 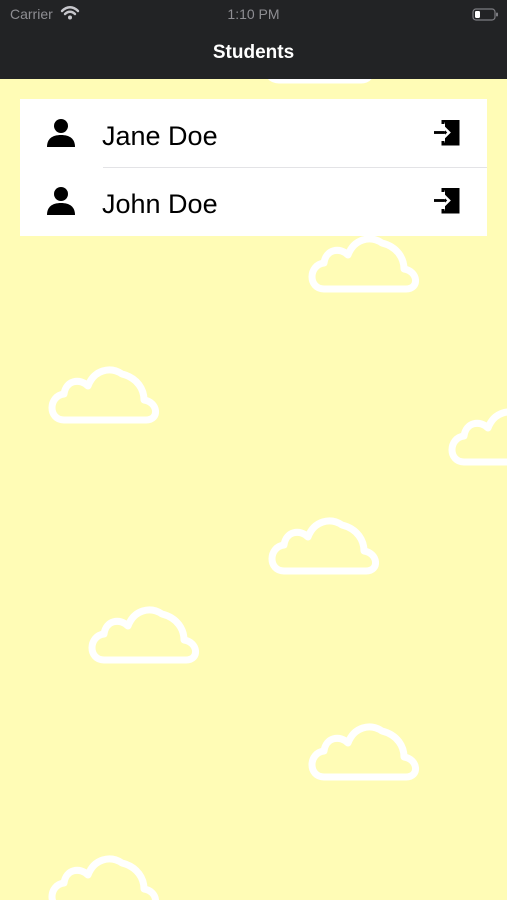 I want to click on student-name: John Doe, so click(x=160, y=204).